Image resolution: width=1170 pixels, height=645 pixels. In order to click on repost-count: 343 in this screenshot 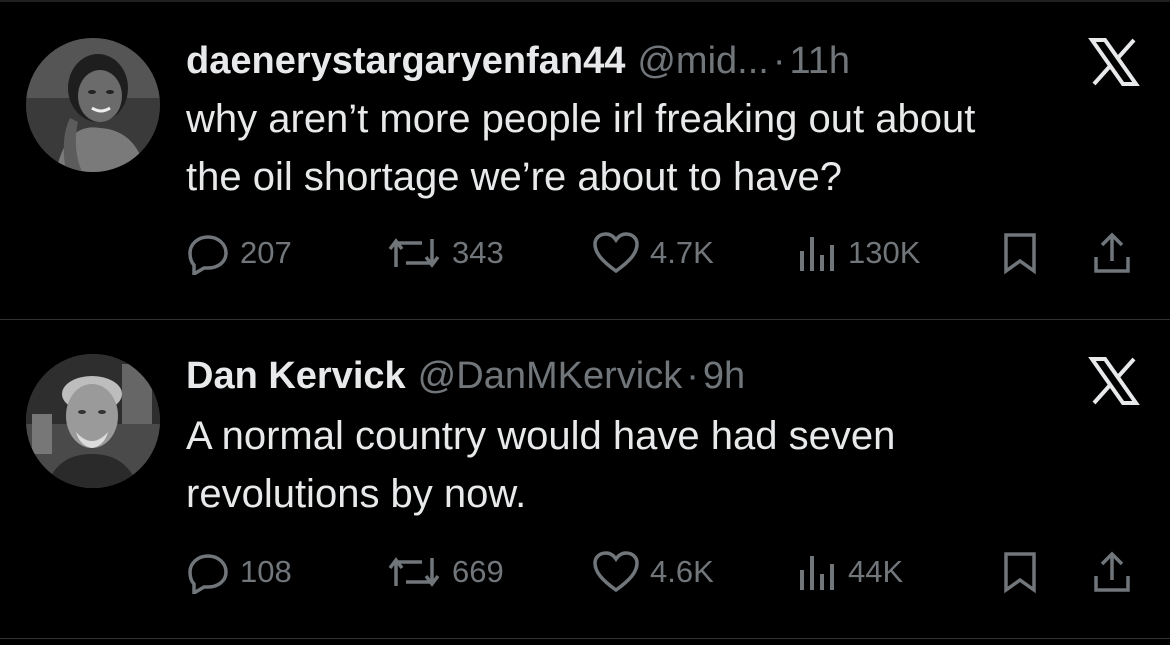, I will do `click(478, 252)`.